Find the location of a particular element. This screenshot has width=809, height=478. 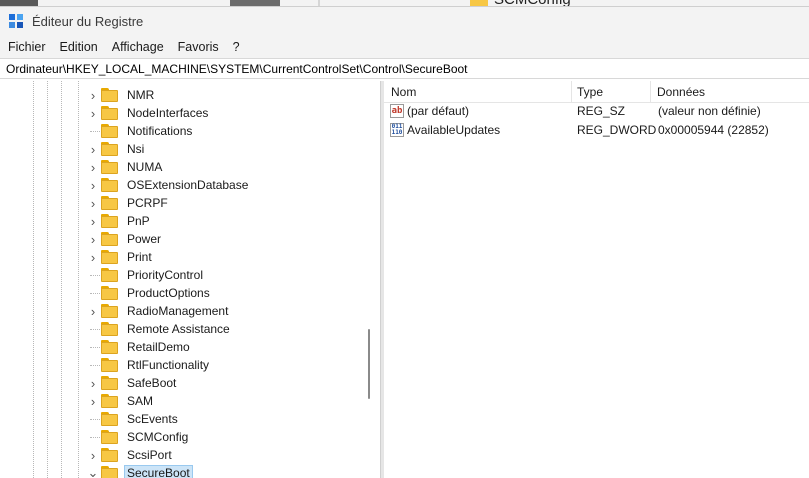

tree-node: Notifications is located at coordinates (226, 131).